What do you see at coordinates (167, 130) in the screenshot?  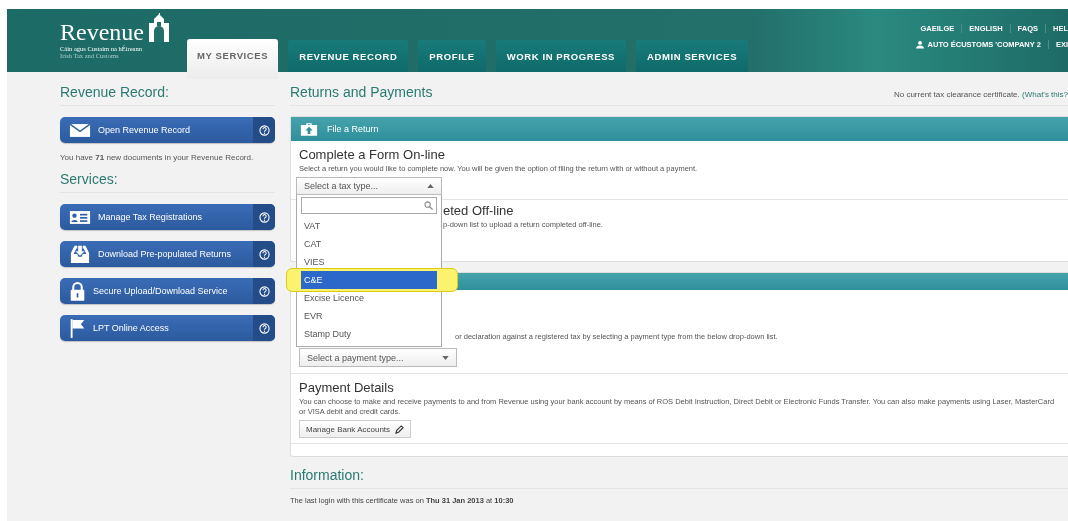 I see `service-button: Open Revenue Record` at bounding box center [167, 130].